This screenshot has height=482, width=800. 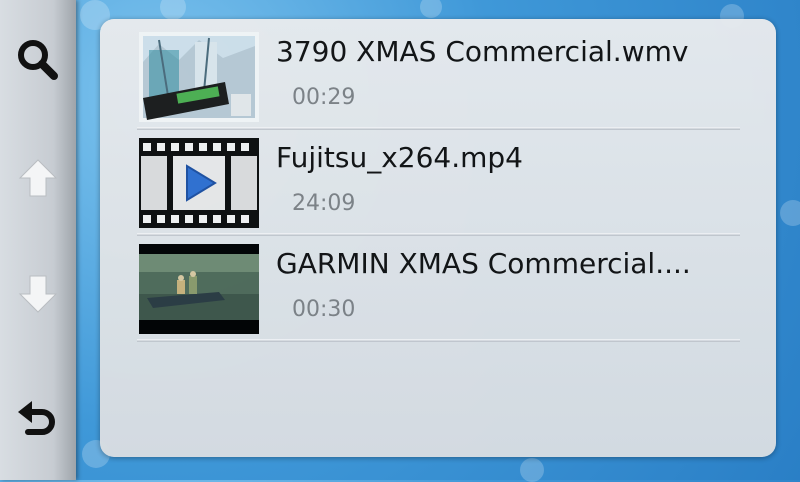 I want to click on video-duration: 00:30, so click(x=324, y=309).